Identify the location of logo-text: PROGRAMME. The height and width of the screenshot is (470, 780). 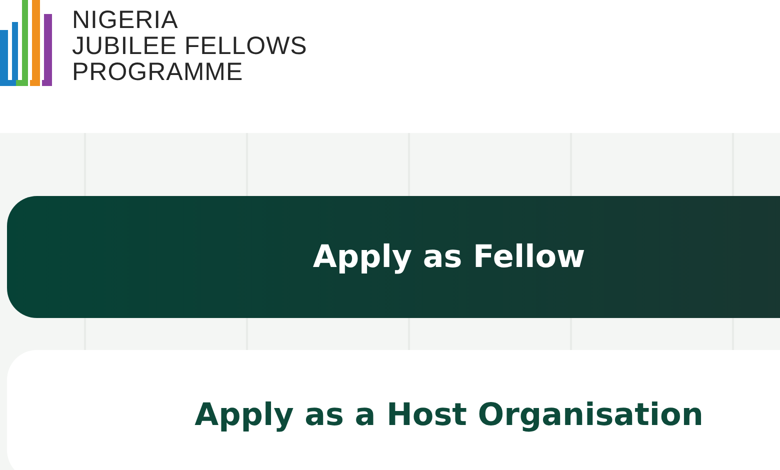
(158, 72).